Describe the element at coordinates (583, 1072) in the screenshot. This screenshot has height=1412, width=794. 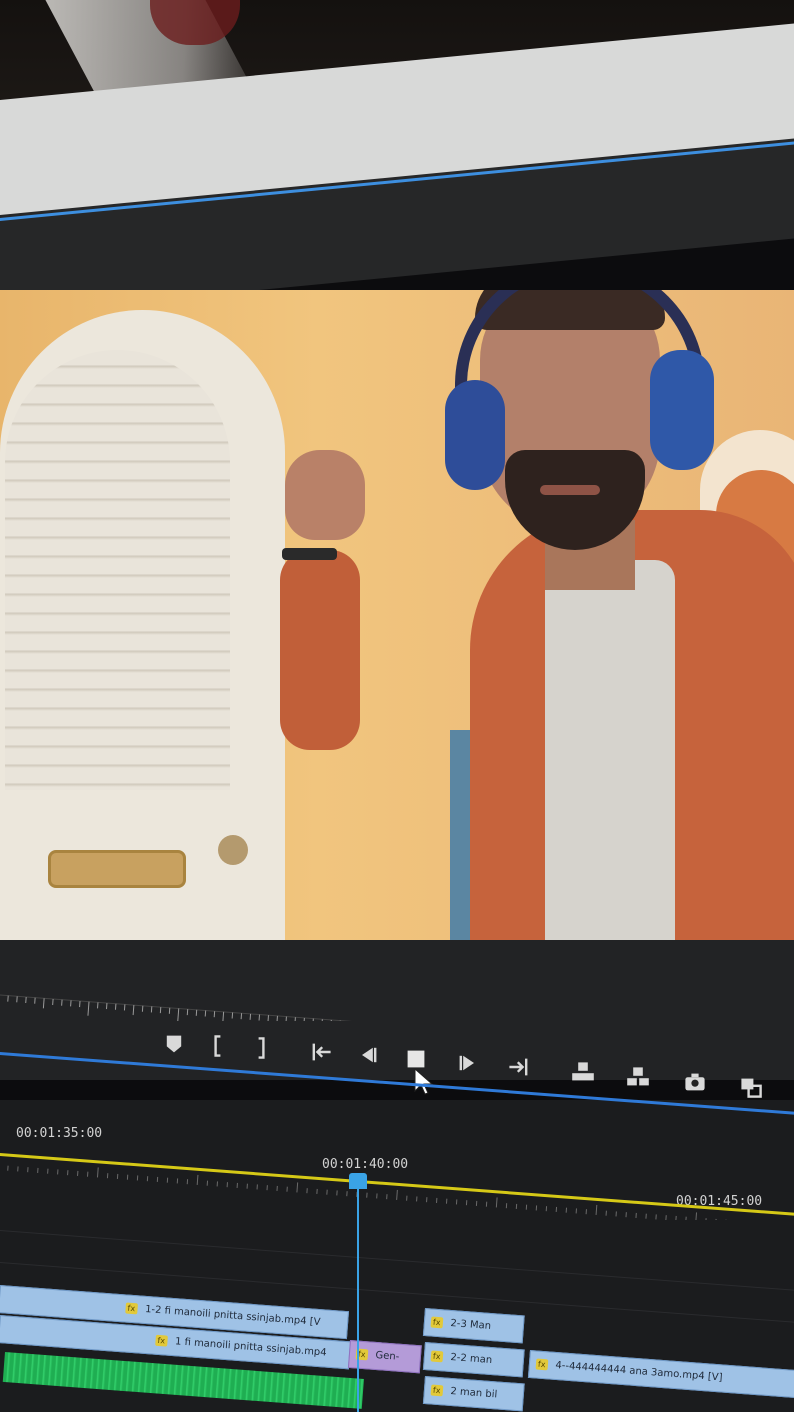
I see `lift-icon` at that location.